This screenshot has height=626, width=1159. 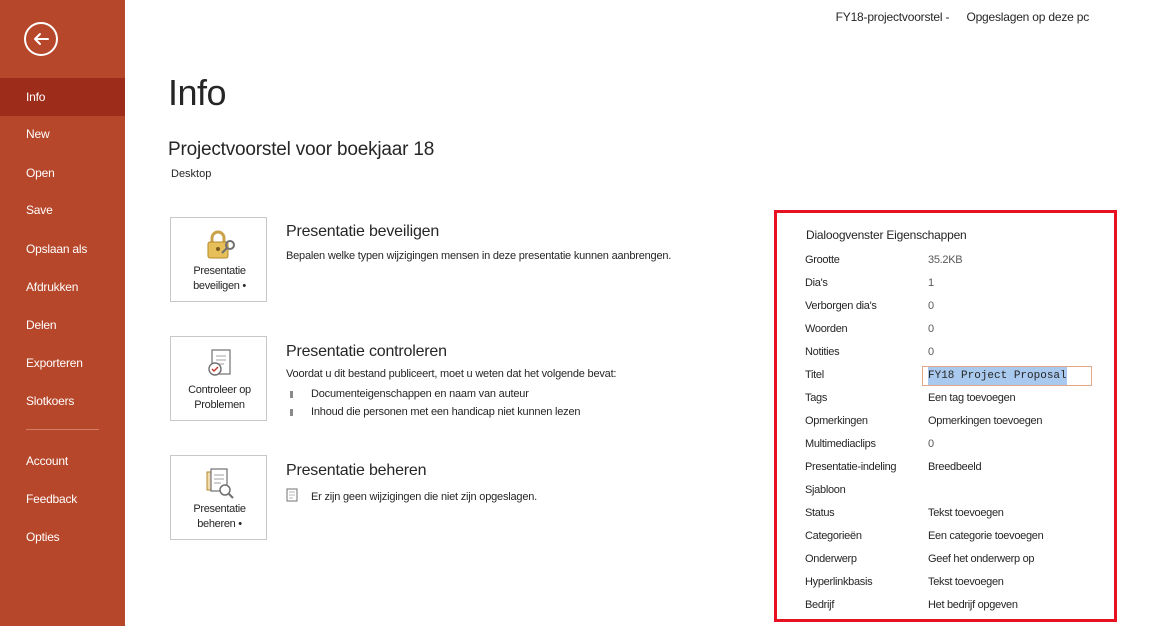 I want to click on back-arrow-icon, so click(x=41, y=39).